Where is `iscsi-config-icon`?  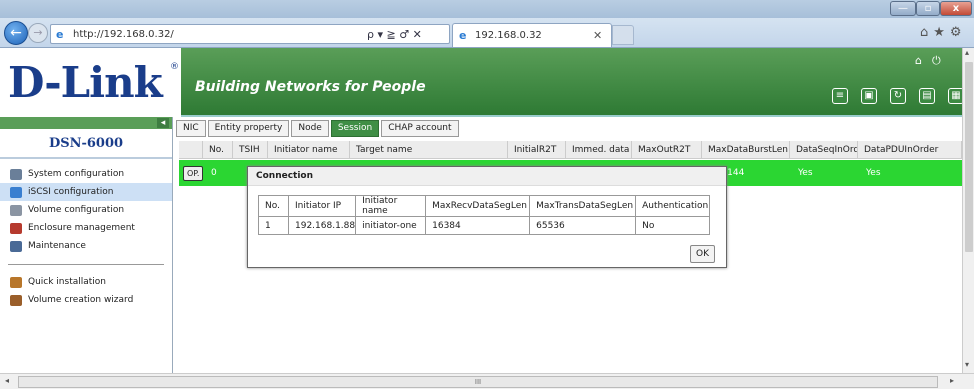
iscsi-config-icon is located at coordinates (16, 192).